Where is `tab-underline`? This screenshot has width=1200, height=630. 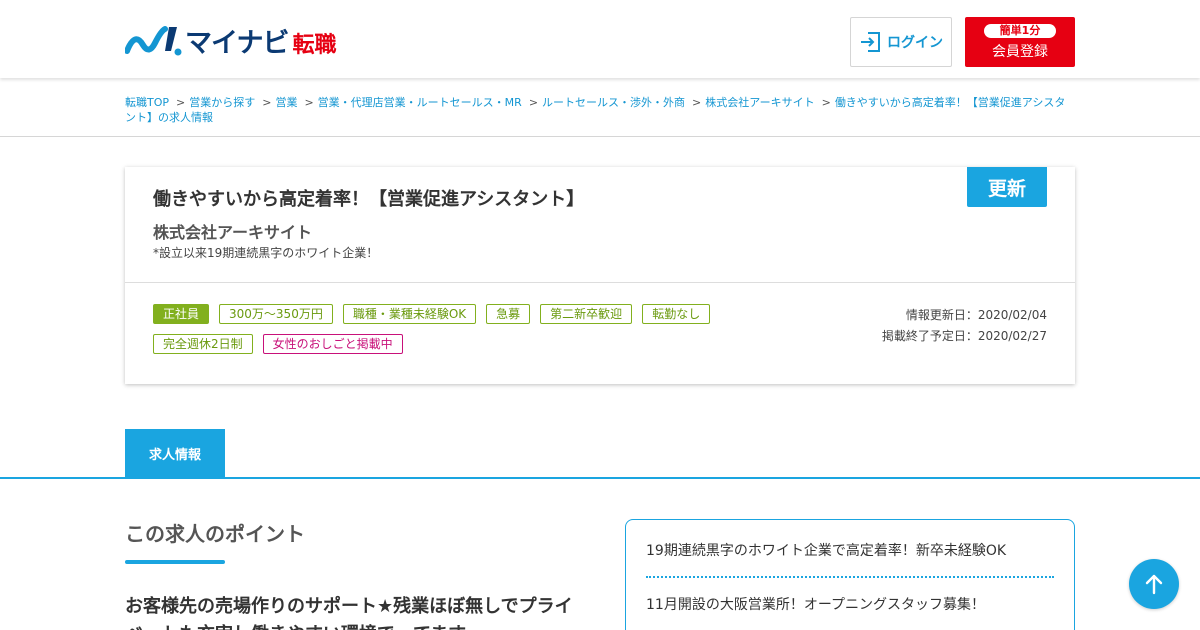 tab-underline is located at coordinates (600, 478).